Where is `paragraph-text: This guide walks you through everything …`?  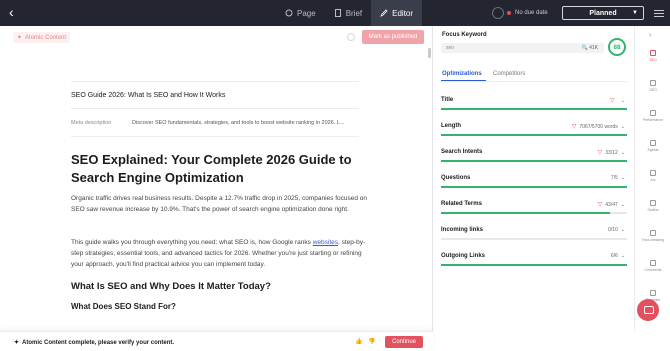 paragraph-text: This guide walks you through everything … is located at coordinates (192, 242).